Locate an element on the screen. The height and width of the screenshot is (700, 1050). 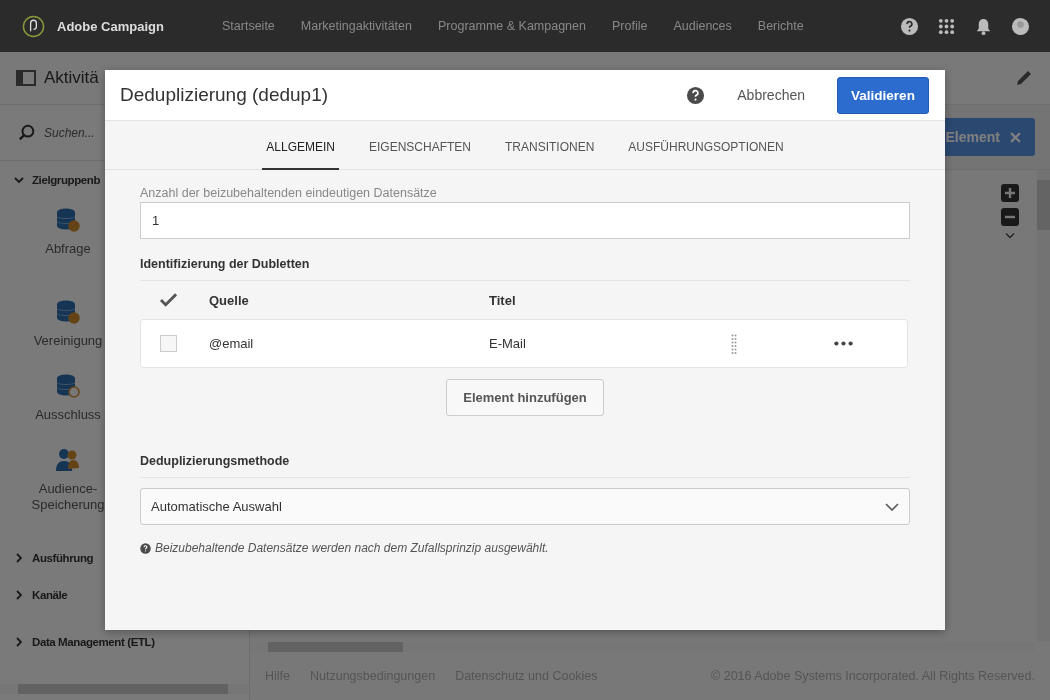
app-name: Adobe Campaign is located at coordinates (110, 26).